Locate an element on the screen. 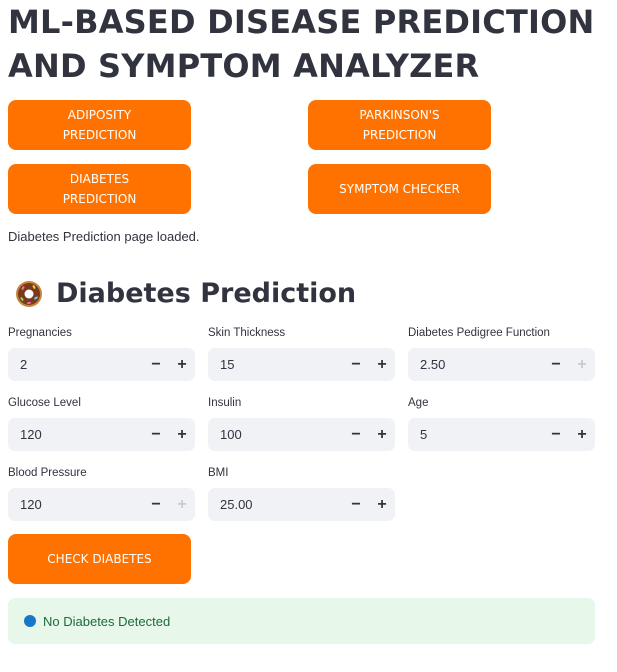 This screenshot has height=672, width=617. insulin-value: 100 is located at coordinates (275, 434).